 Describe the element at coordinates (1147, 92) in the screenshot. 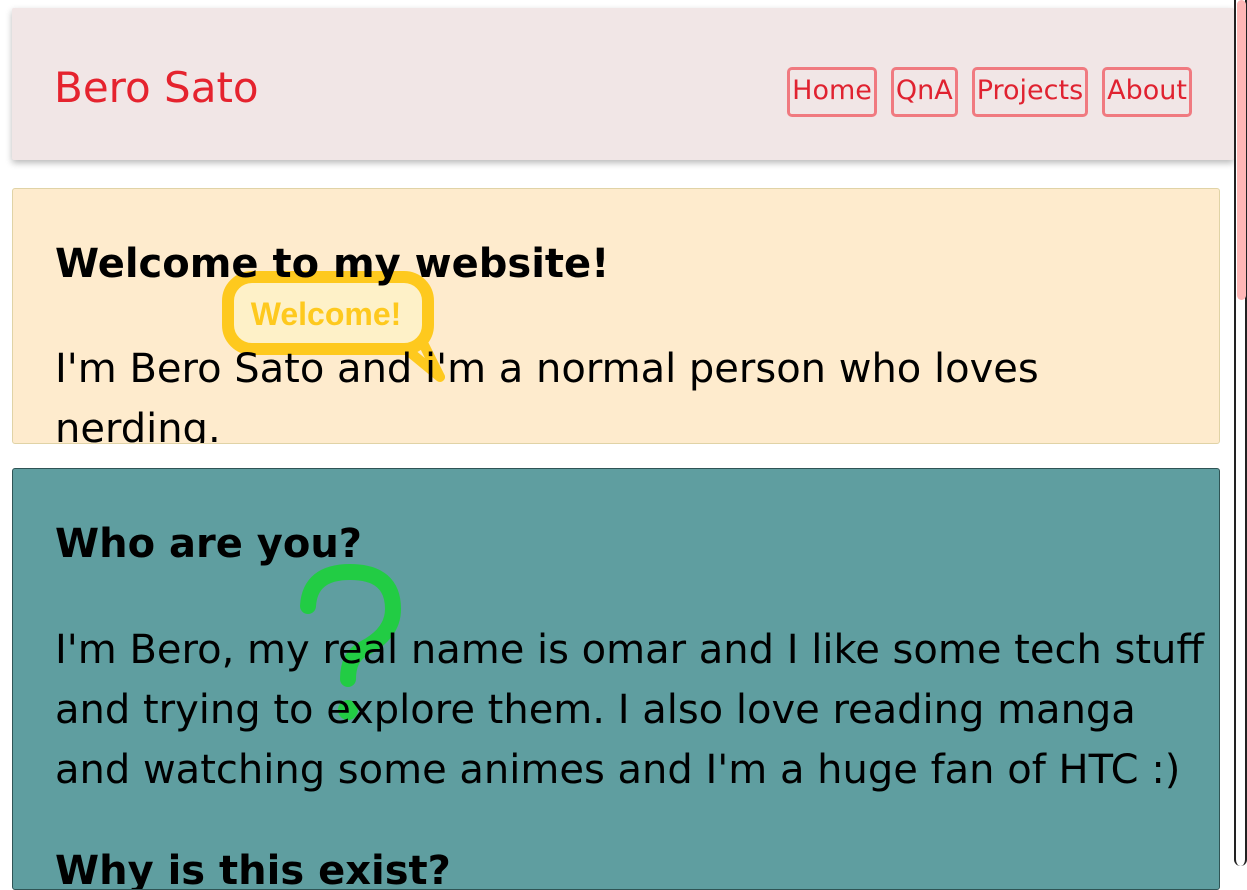

I see `nav-about-button: About` at that location.